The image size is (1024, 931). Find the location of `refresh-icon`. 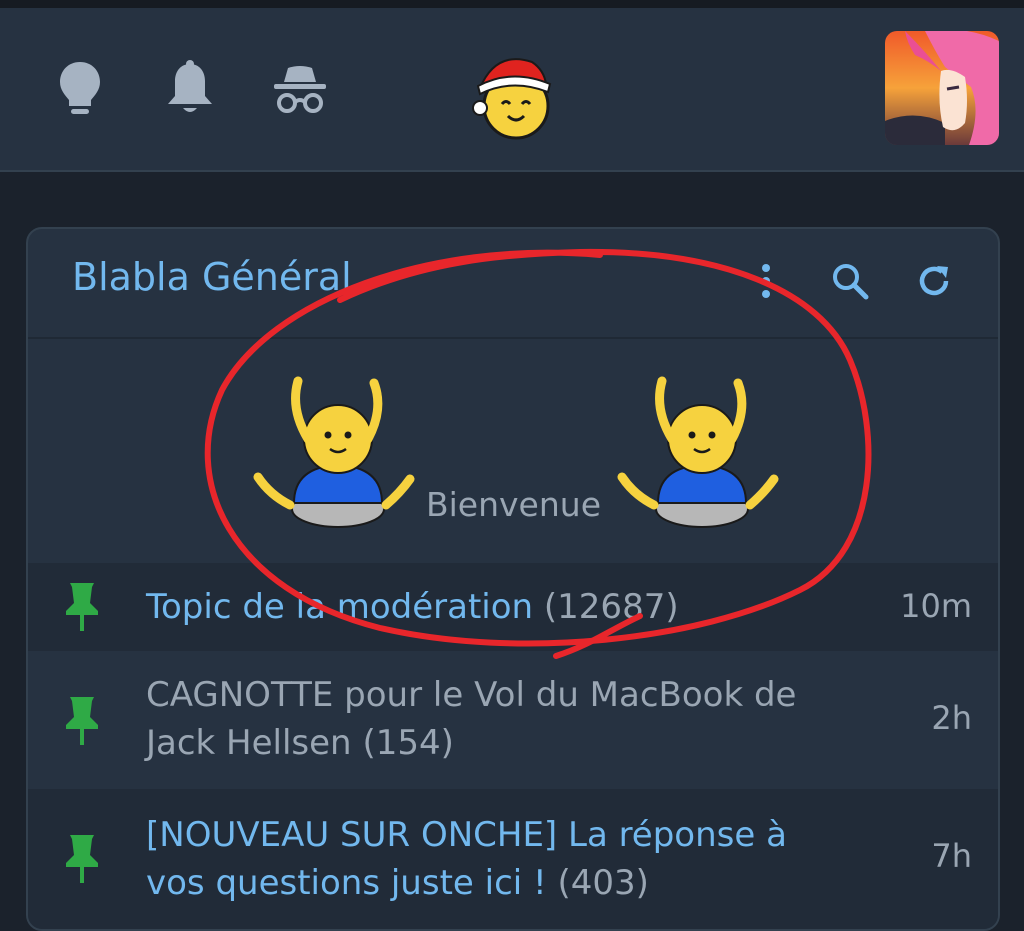

refresh-icon is located at coordinates (934, 281).